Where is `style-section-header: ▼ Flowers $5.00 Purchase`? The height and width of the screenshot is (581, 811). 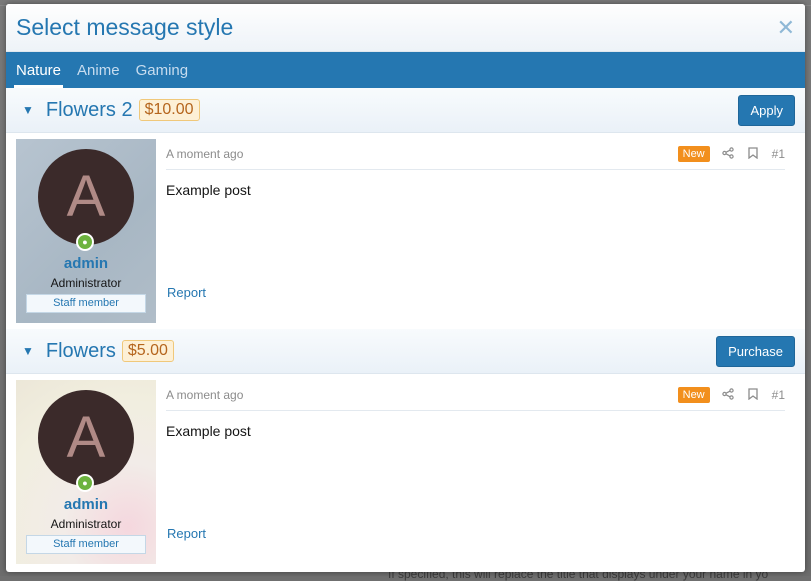 style-section-header: ▼ Flowers $5.00 Purchase is located at coordinates (405, 351).